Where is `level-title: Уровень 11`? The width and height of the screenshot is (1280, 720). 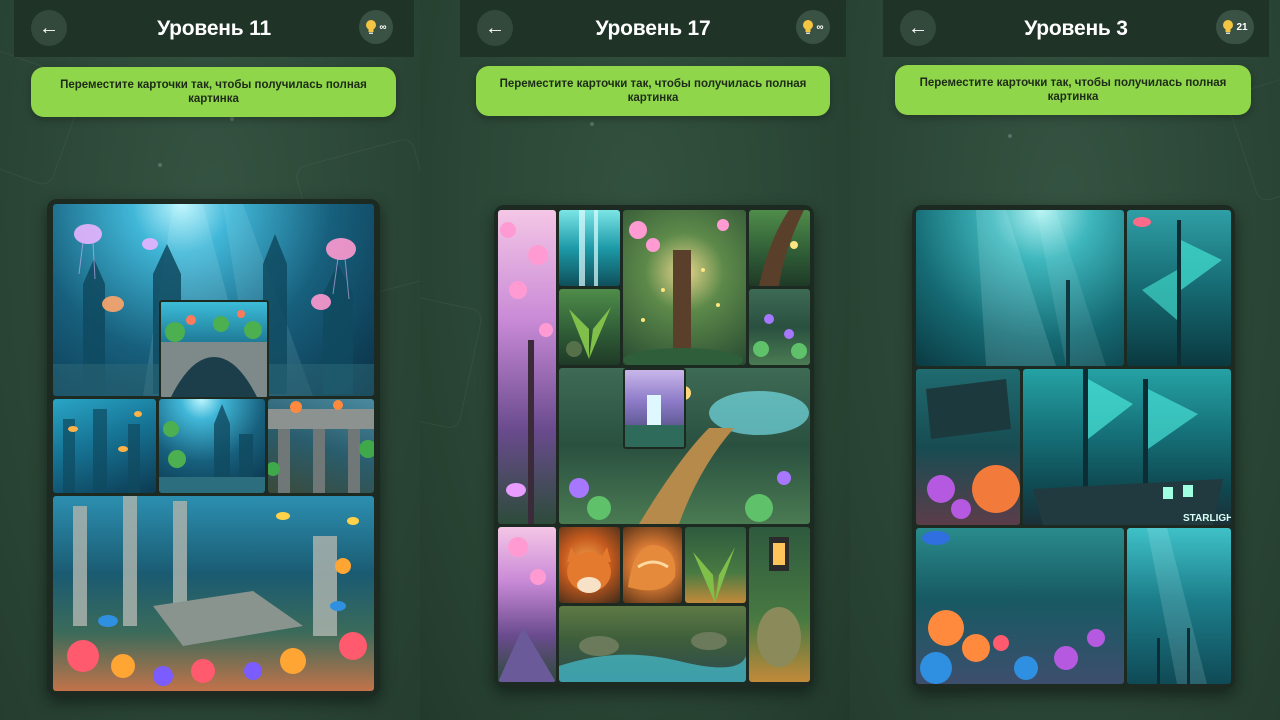 level-title: Уровень 11 is located at coordinates (214, 28).